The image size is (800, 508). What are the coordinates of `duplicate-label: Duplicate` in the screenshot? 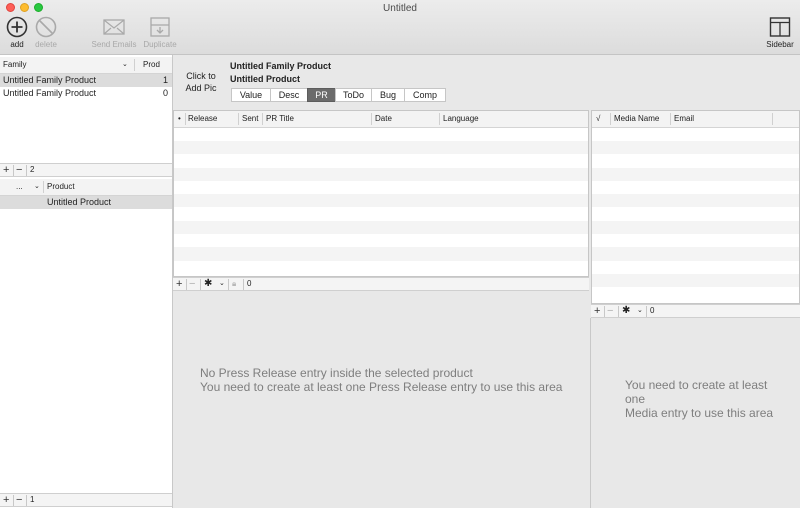 It's located at (160, 44).